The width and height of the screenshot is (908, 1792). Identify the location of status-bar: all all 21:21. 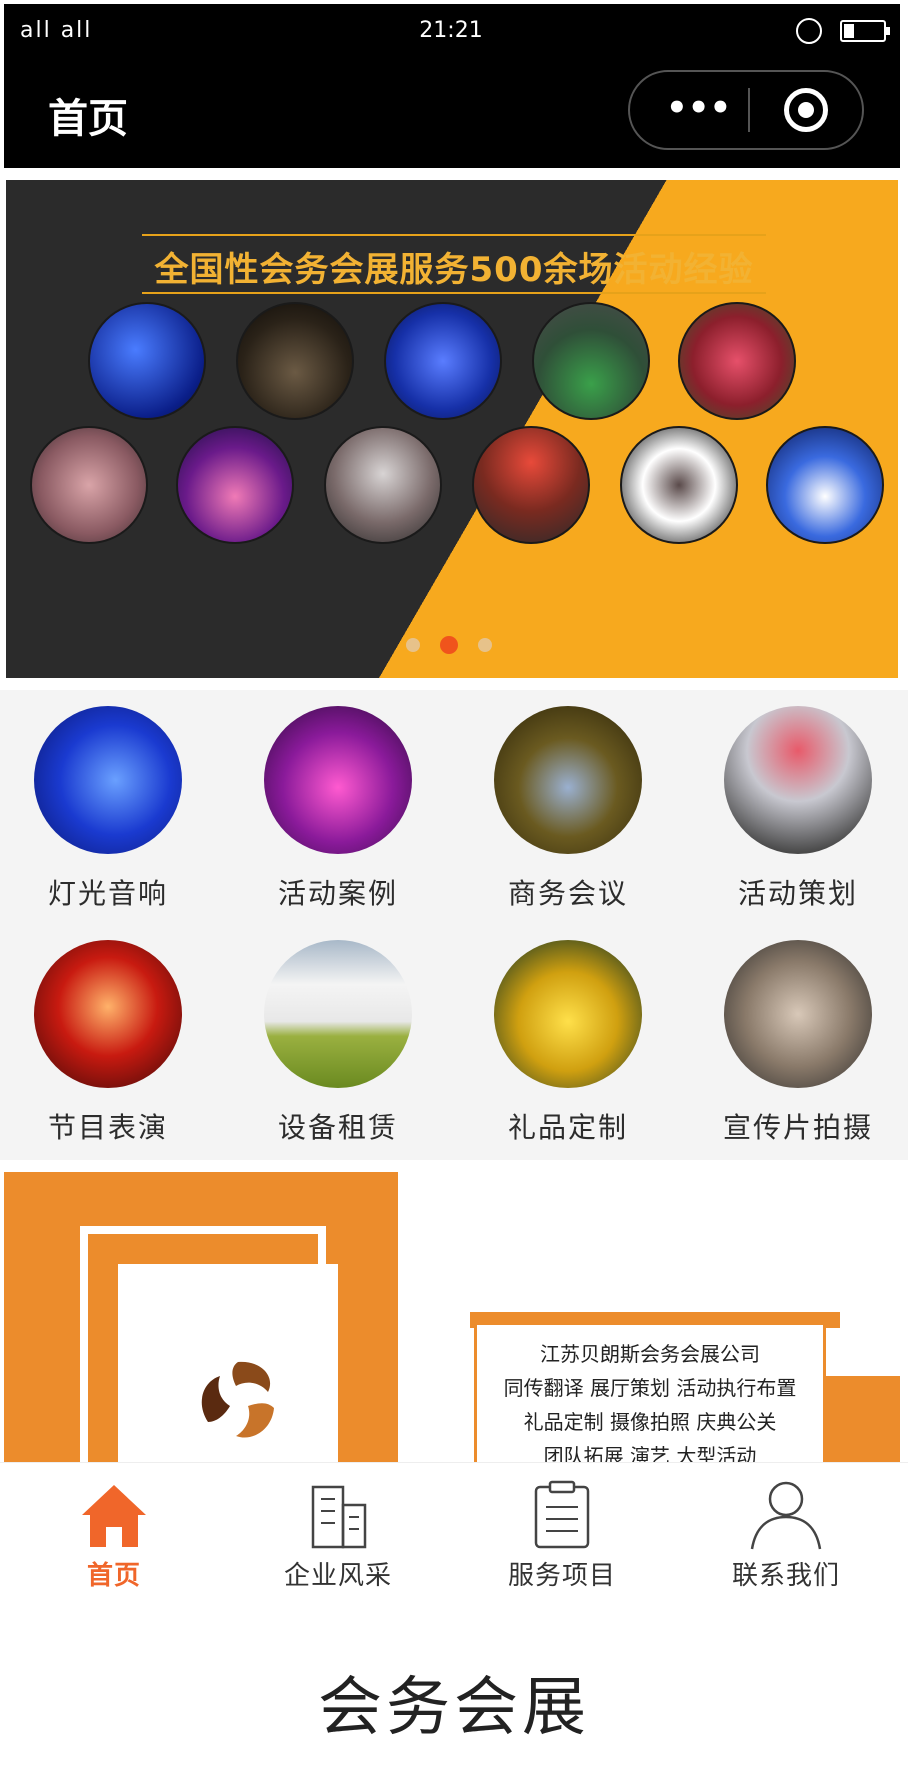
(453, 32).